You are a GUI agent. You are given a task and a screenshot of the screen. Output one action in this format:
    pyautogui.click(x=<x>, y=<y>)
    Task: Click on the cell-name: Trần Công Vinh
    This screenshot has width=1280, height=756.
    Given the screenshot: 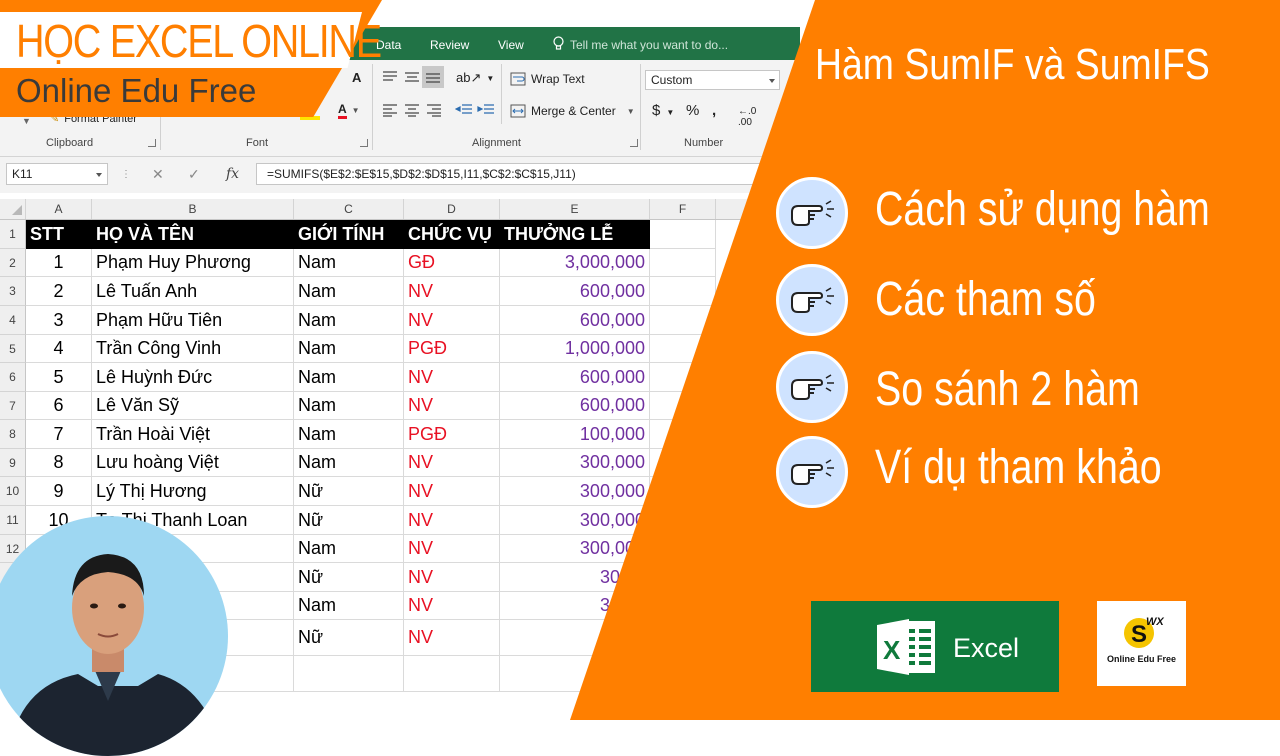 What is the action you would take?
    pyautogui.click(x=193, y=349)
    